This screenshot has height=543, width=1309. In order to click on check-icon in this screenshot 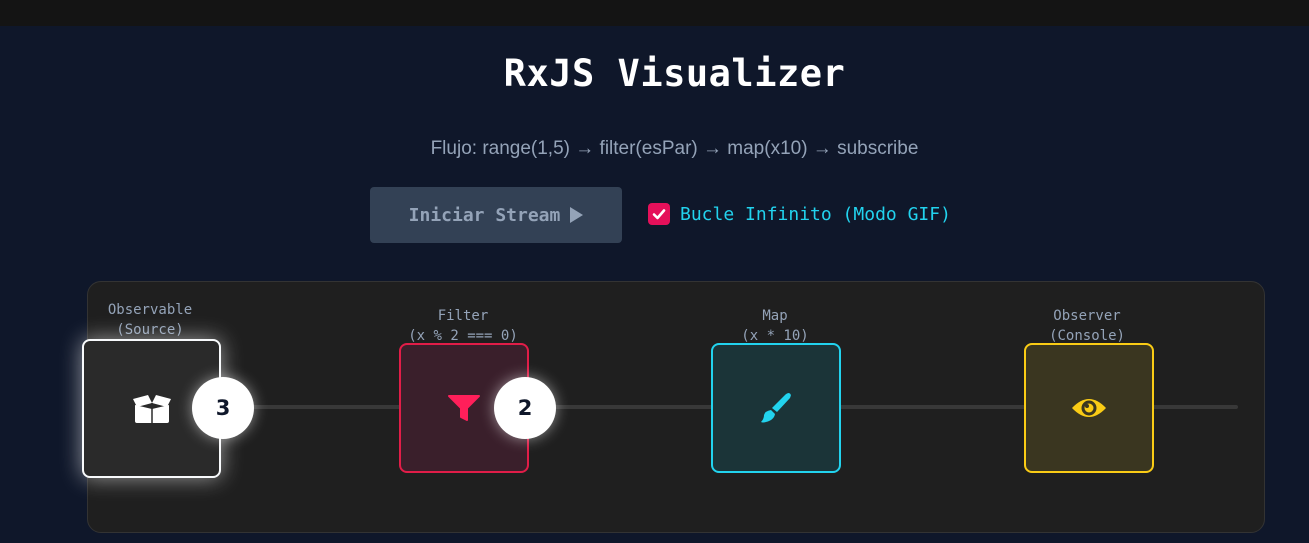, I will do `click(659, 214)`.